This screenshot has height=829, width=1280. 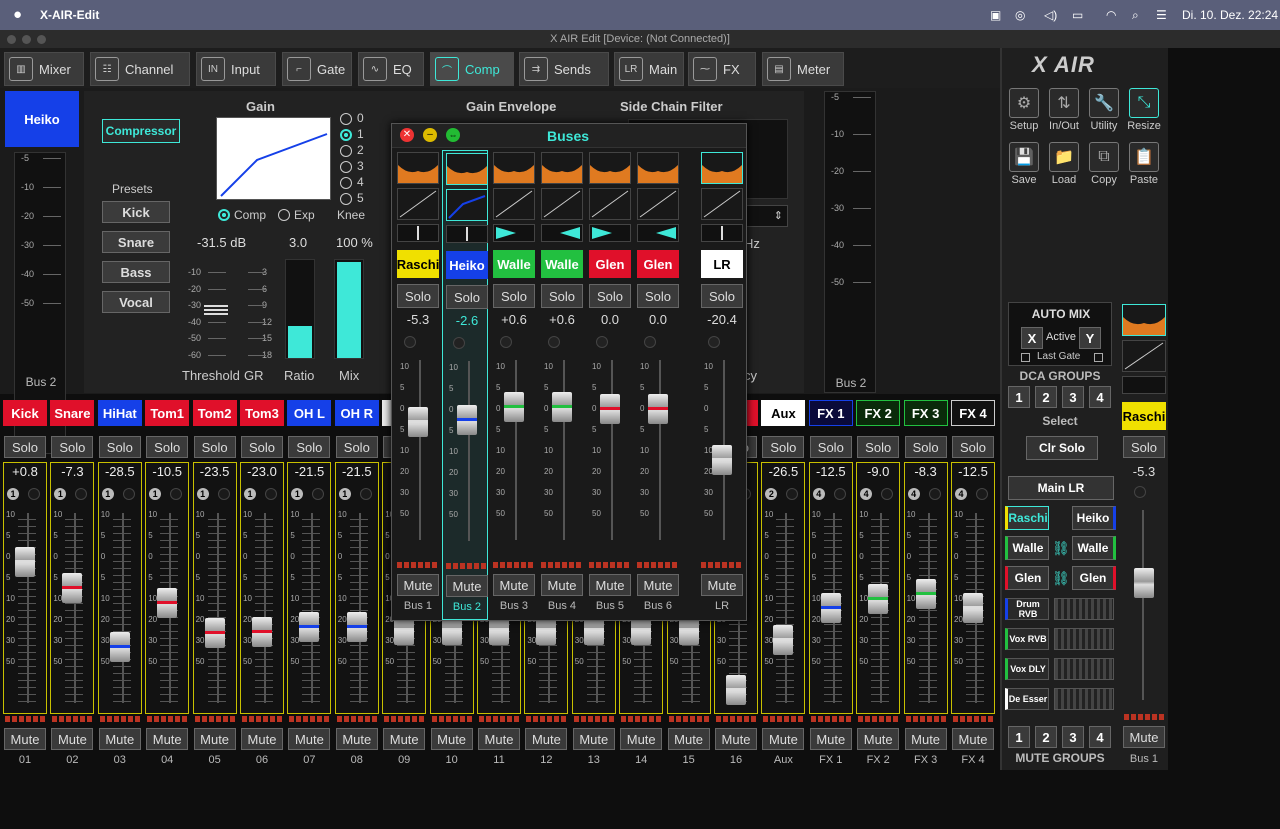 What do you see at coordinates (1025, 357) in the screenshot?
I see `last-gate-checkbox-x` at bounding box center [1025, 357].